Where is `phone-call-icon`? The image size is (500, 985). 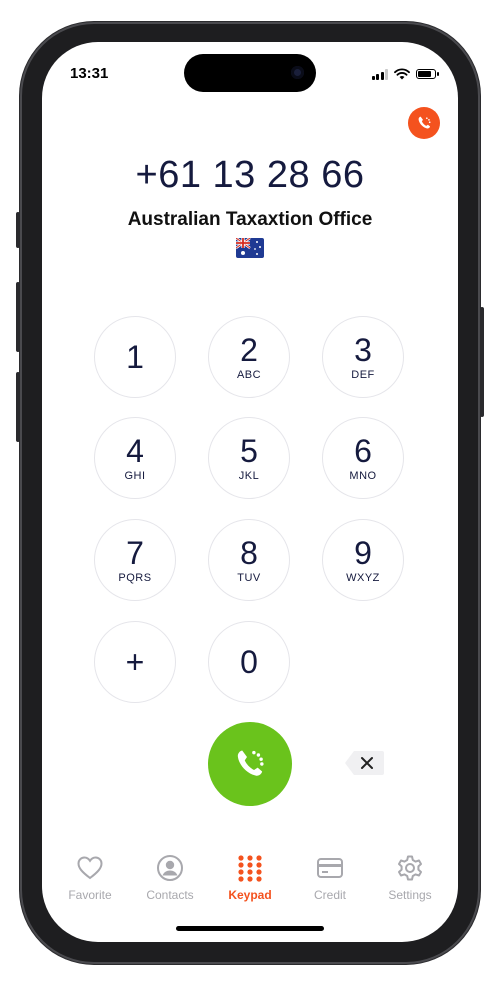 phone-call-icon is located at coordinates (250, 763).